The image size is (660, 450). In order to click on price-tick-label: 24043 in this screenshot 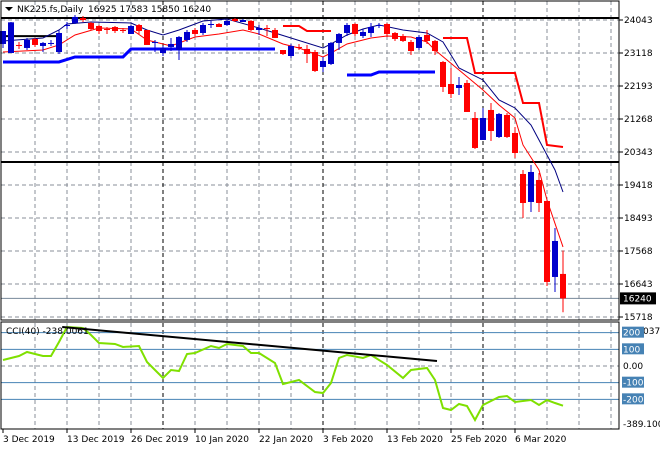, I will do `click(638, 21)`.